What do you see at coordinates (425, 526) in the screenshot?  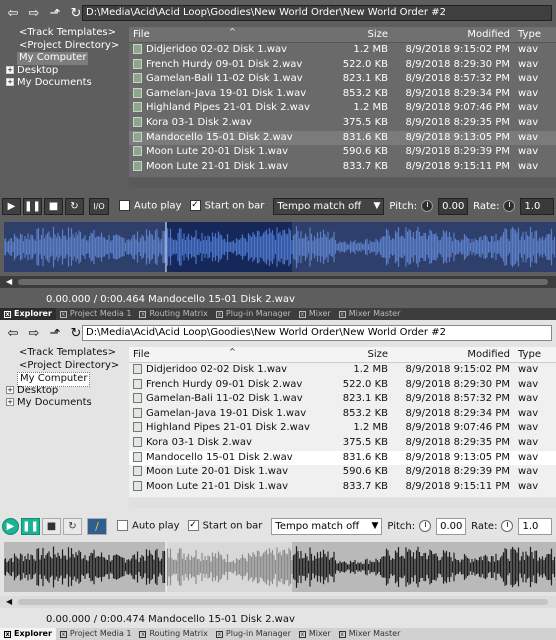 I see `pitch-knob` at bounding box center [425, 526].